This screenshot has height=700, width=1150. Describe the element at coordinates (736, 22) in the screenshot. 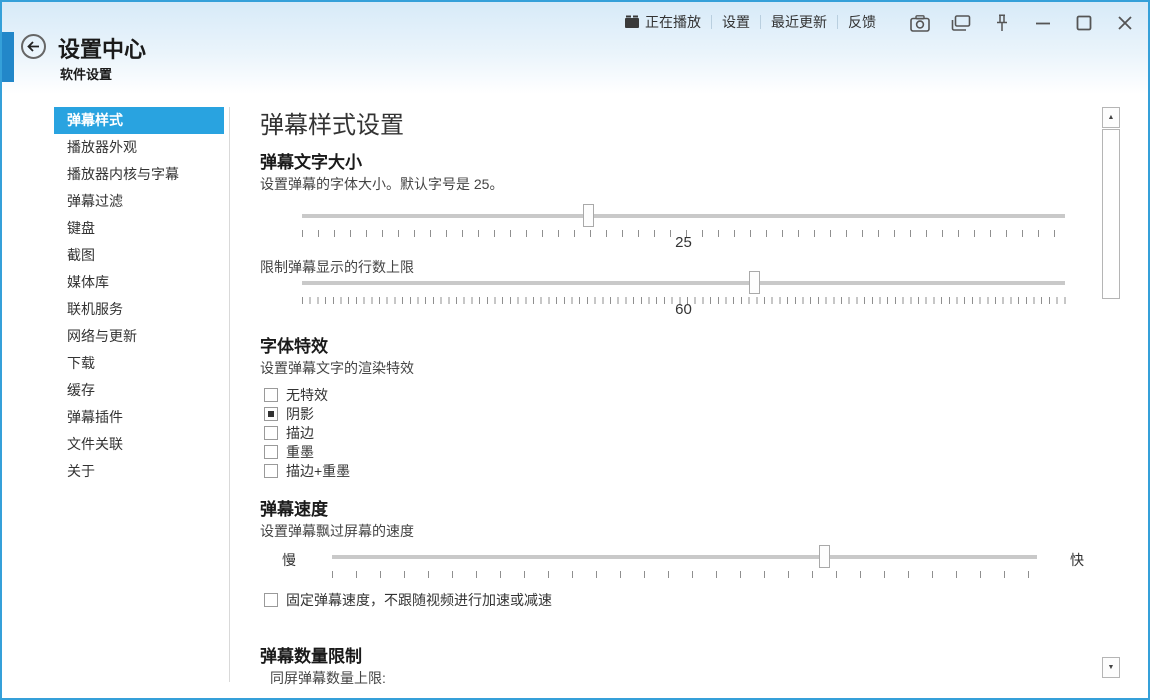

I see `menu-settings: 设置` at that location.